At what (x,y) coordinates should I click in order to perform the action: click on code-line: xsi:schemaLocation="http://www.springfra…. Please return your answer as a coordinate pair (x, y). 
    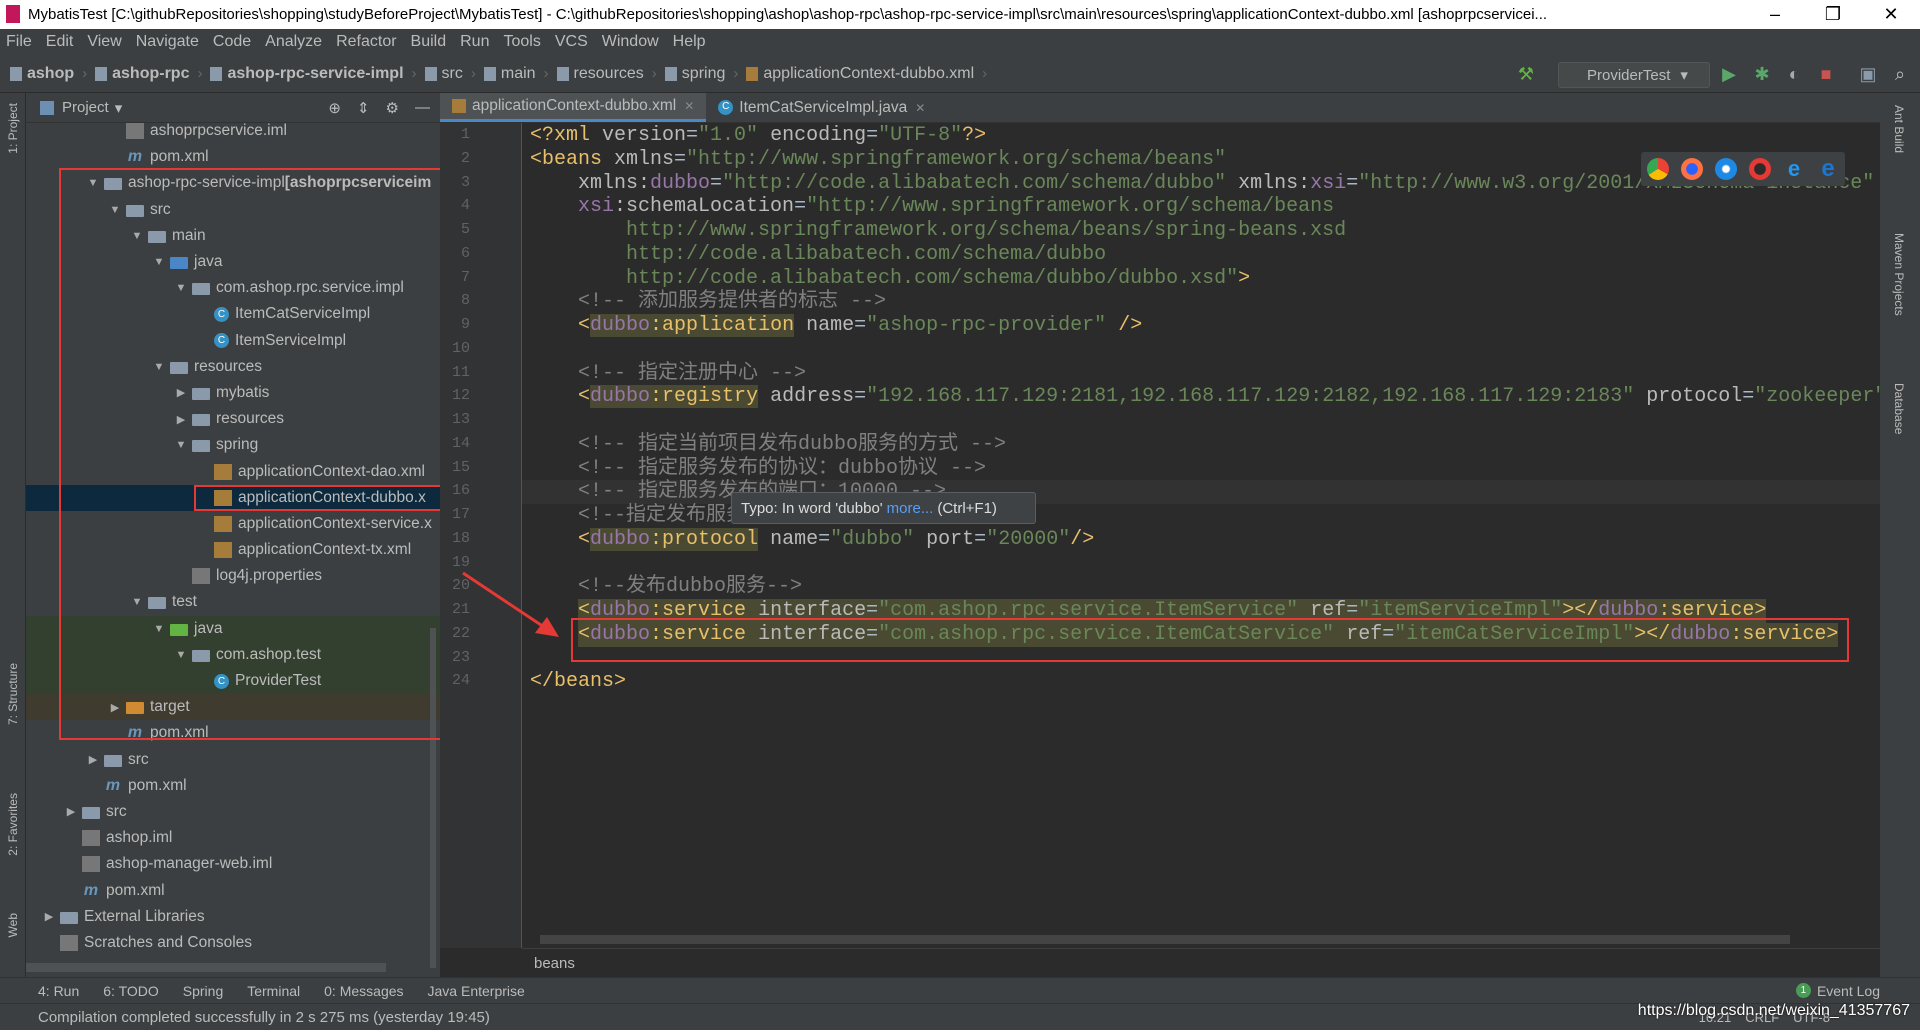
    Looking at the image, I should click on (932, 207).